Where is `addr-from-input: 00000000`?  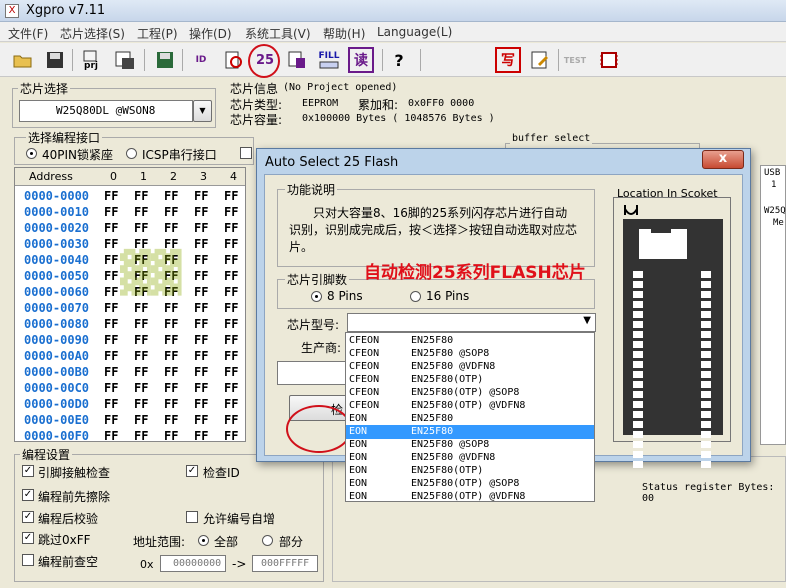
addr-from-input: 00000000 is located at coordinates (193, 563).